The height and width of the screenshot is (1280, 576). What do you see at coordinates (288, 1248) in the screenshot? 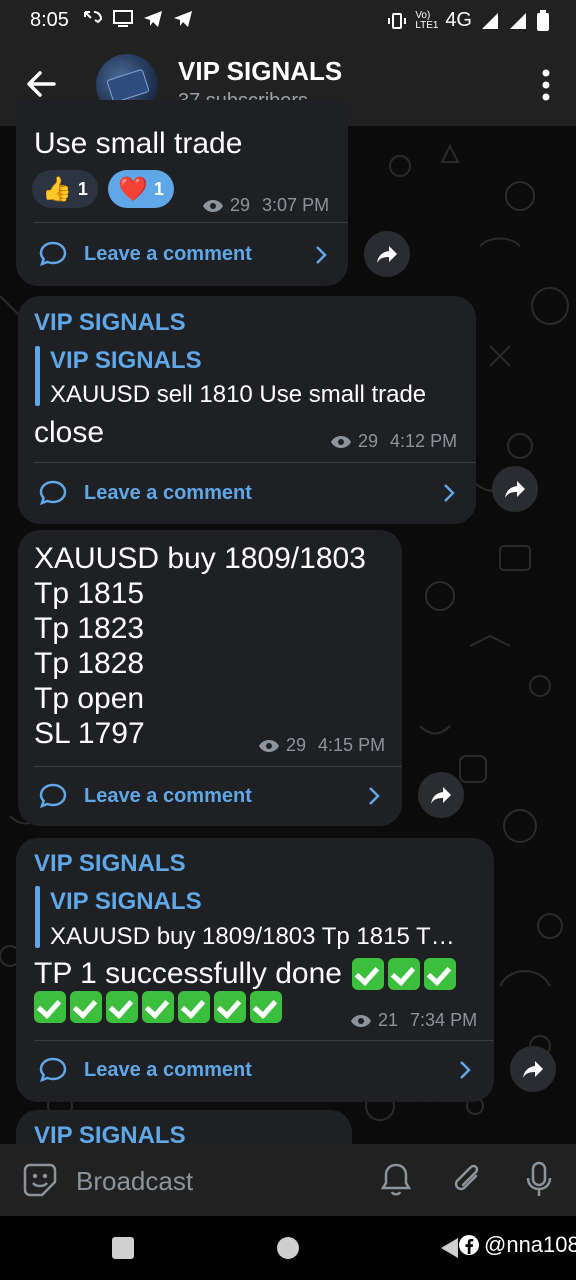
I see `home-button` at bounding box center [288, 1248].